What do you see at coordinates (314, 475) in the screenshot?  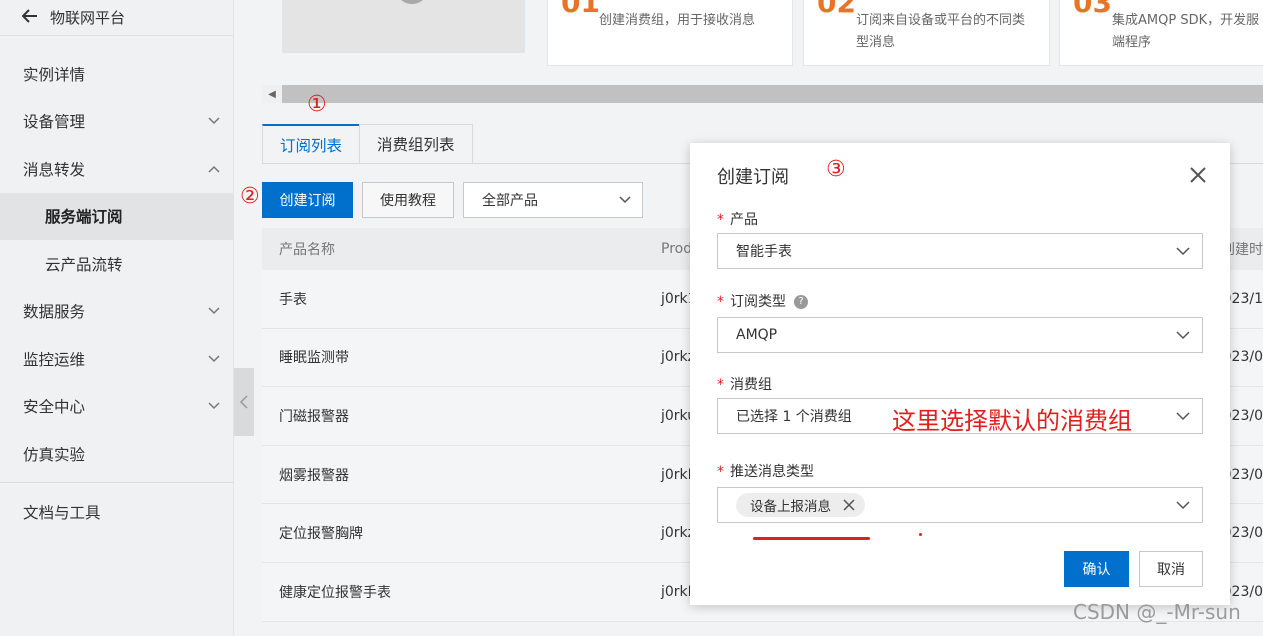 I see `cell-product-name: 烟雾报警器` at bounding box center [314, 475].